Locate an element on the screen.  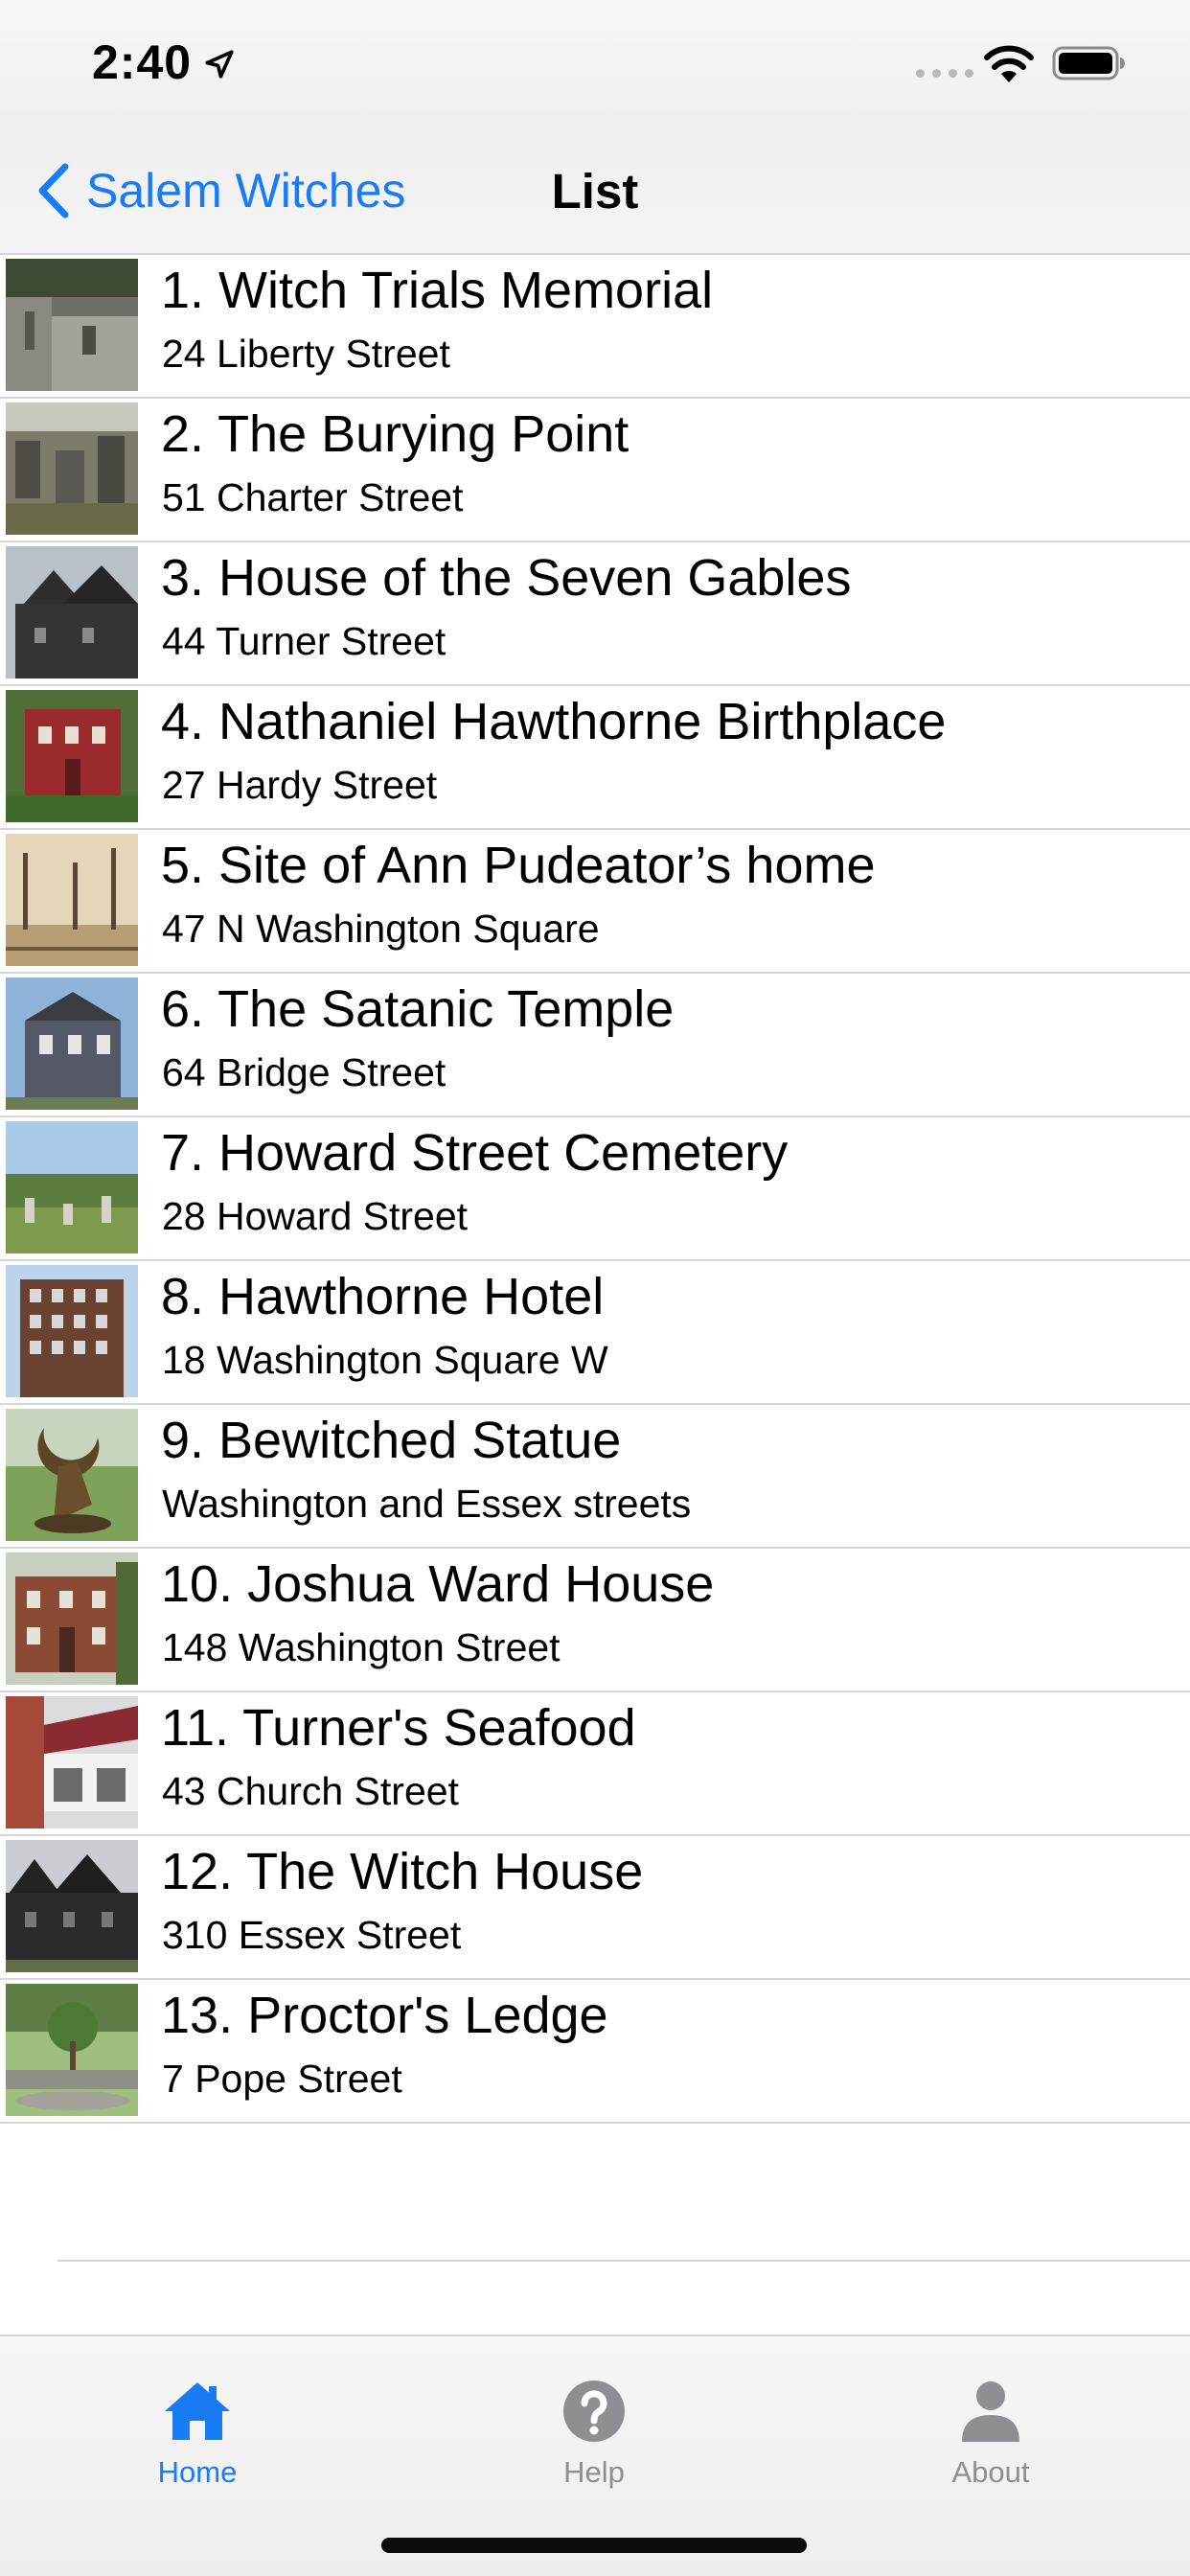
tab-about-label: About is located at coordinates (990, 2472).